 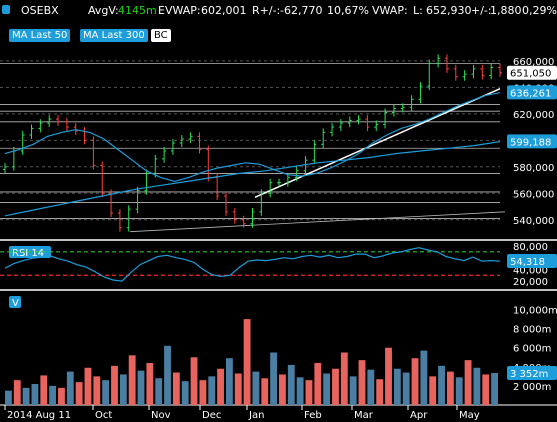 I want to click on time-axis-label: Oct, so click(x=103, y=415).